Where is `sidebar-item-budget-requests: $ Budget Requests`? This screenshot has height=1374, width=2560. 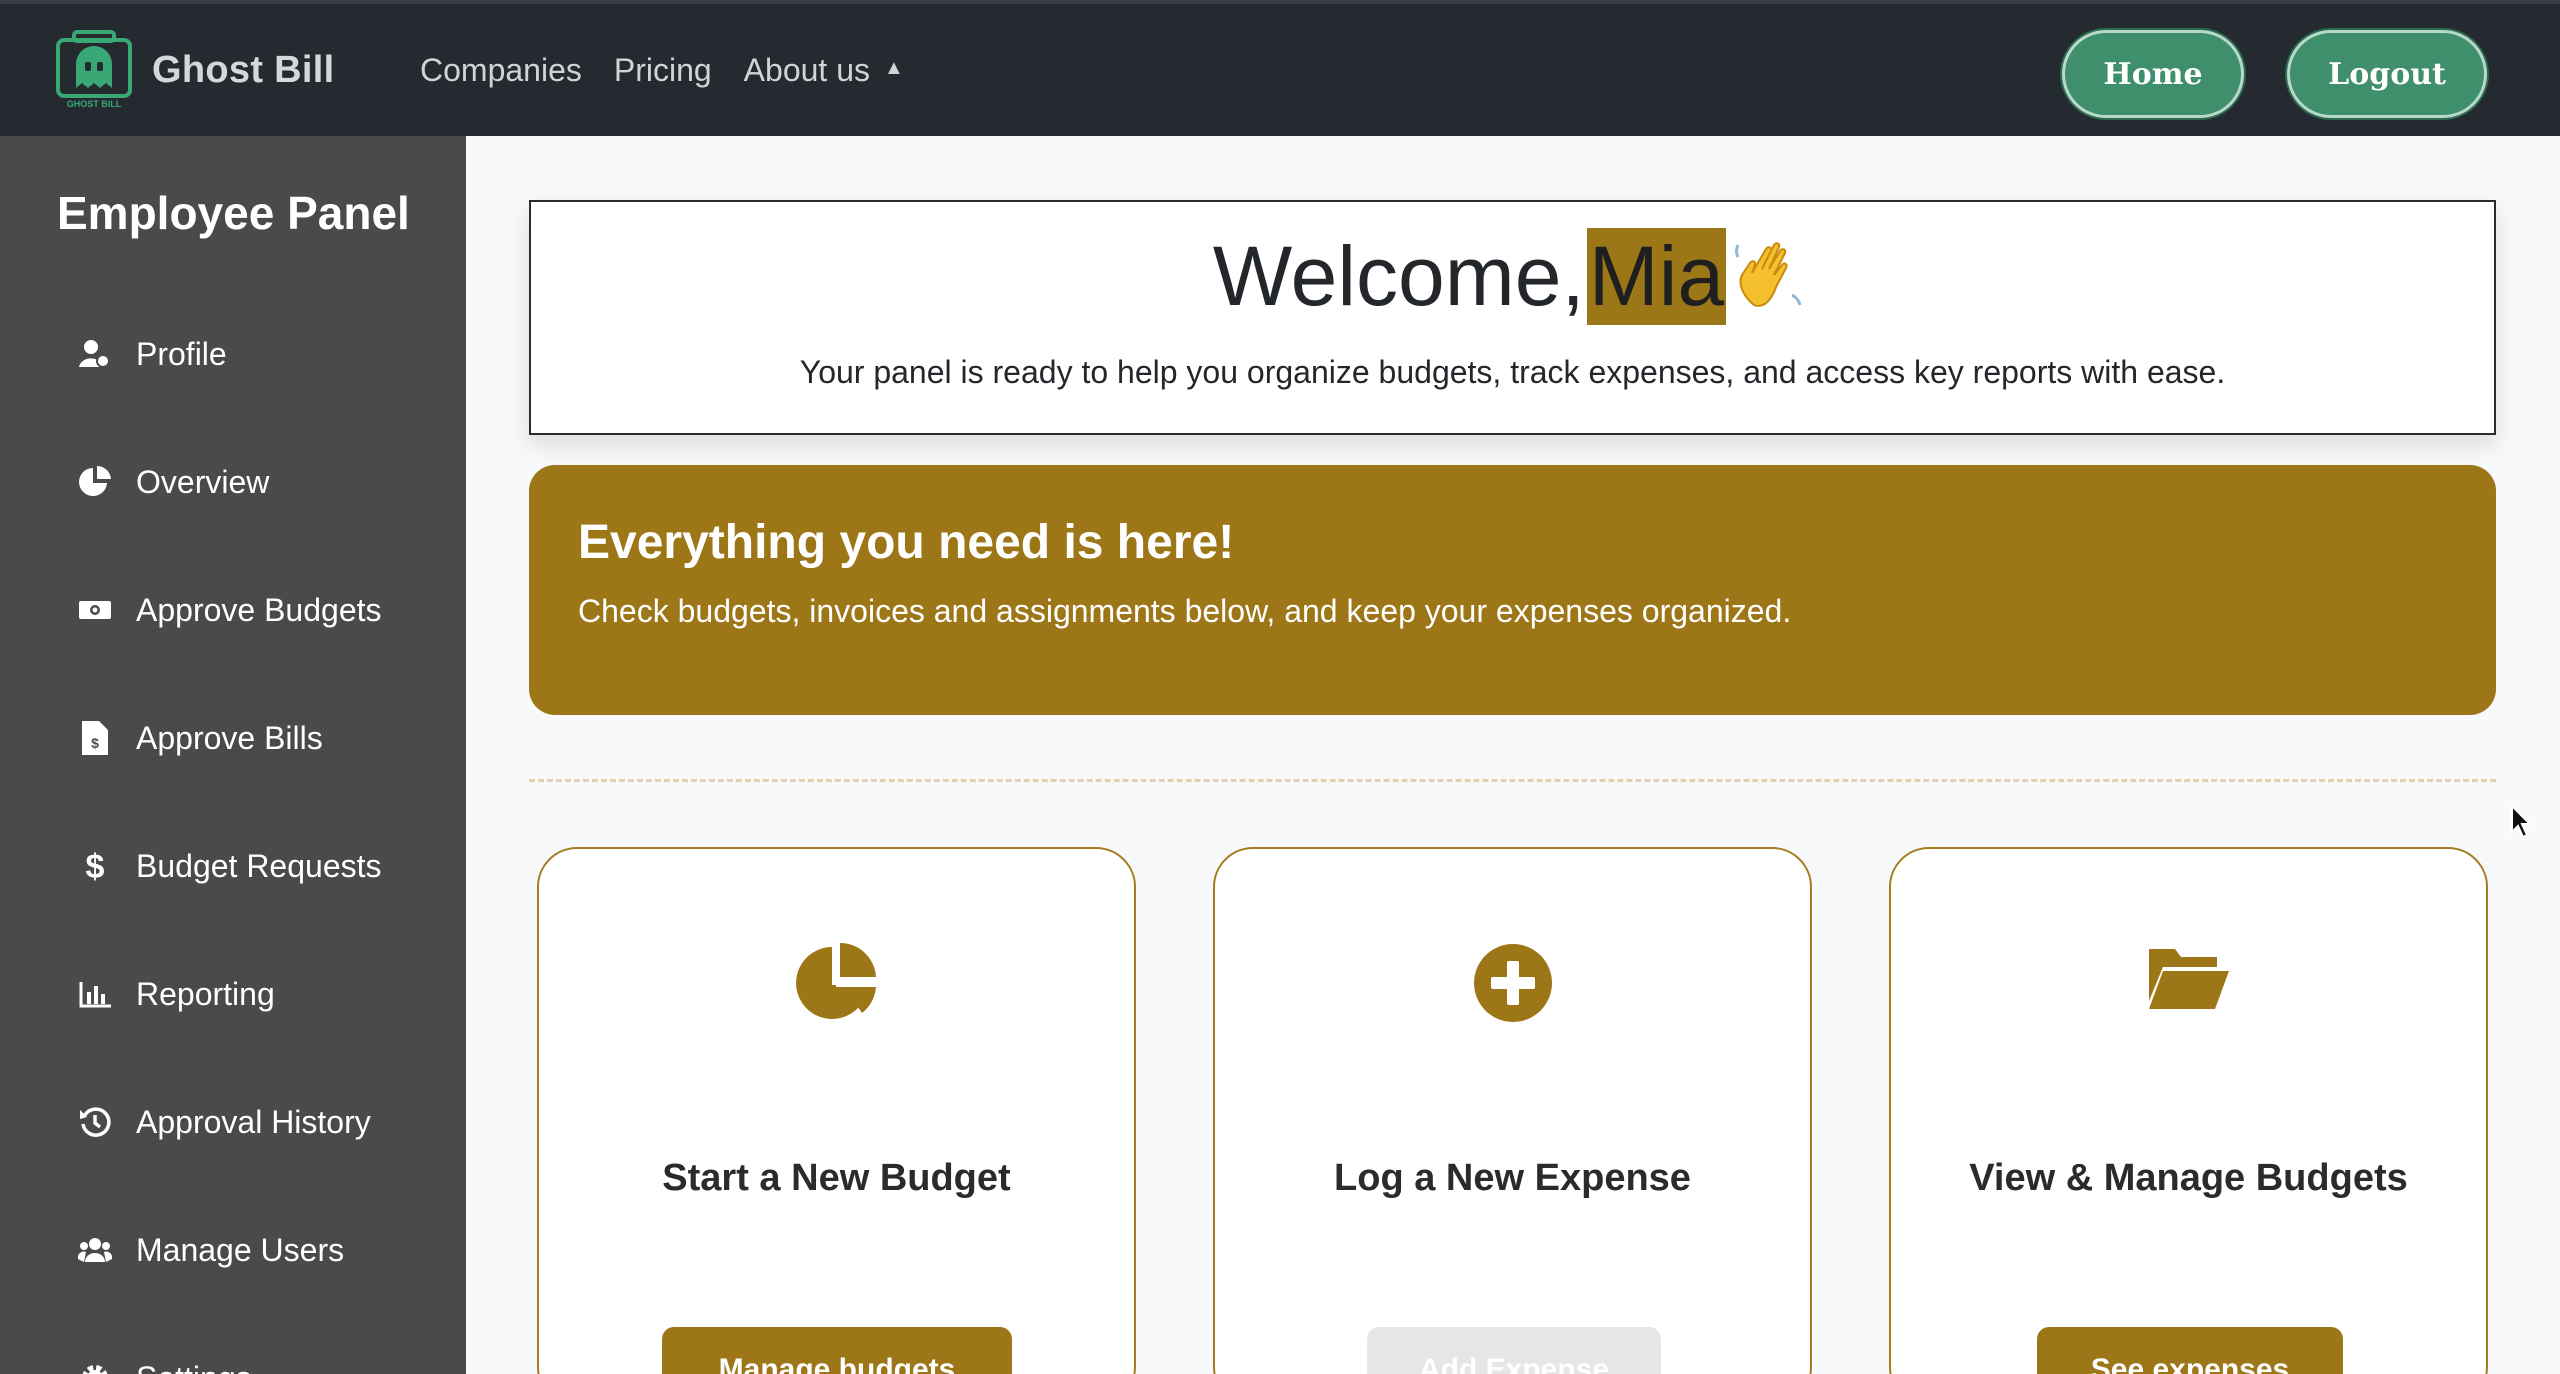 sidebar-item-budget-requests: $ Budget Requests is located at coordinates (230, 866).